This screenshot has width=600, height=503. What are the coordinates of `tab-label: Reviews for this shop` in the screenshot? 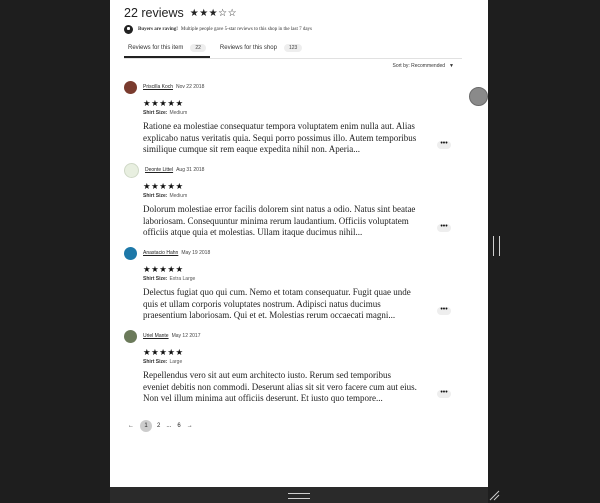 It's located at (248, 48).